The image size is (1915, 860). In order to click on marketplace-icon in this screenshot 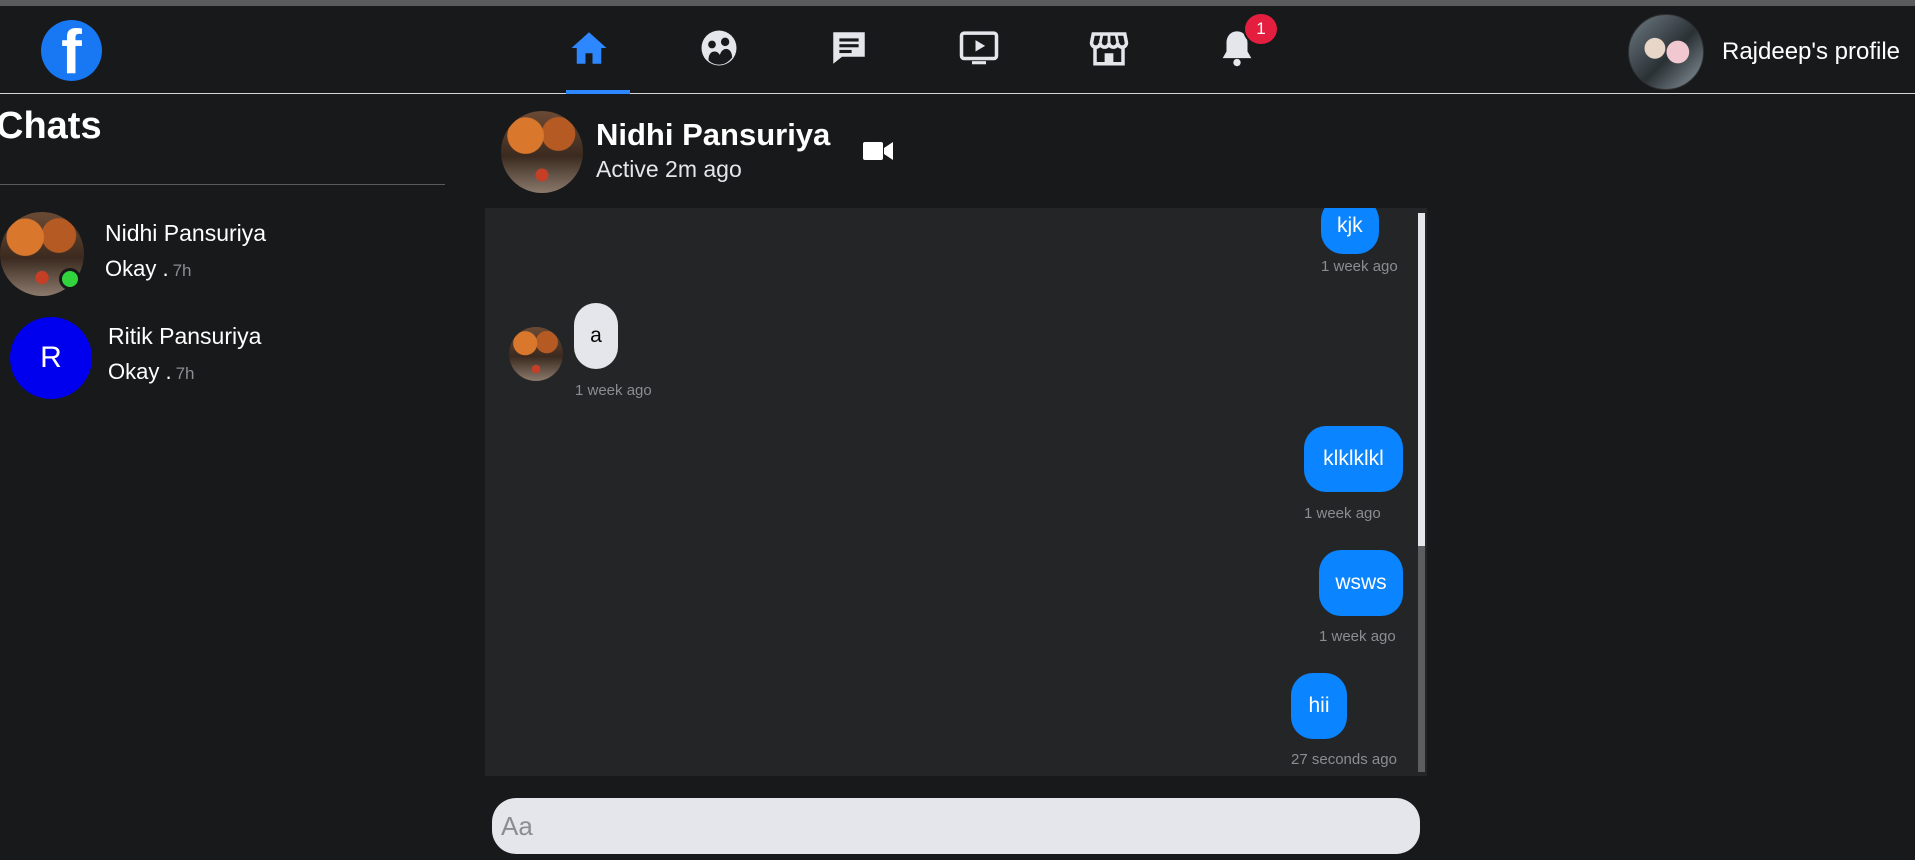, I will do `click(1109, 48)`.